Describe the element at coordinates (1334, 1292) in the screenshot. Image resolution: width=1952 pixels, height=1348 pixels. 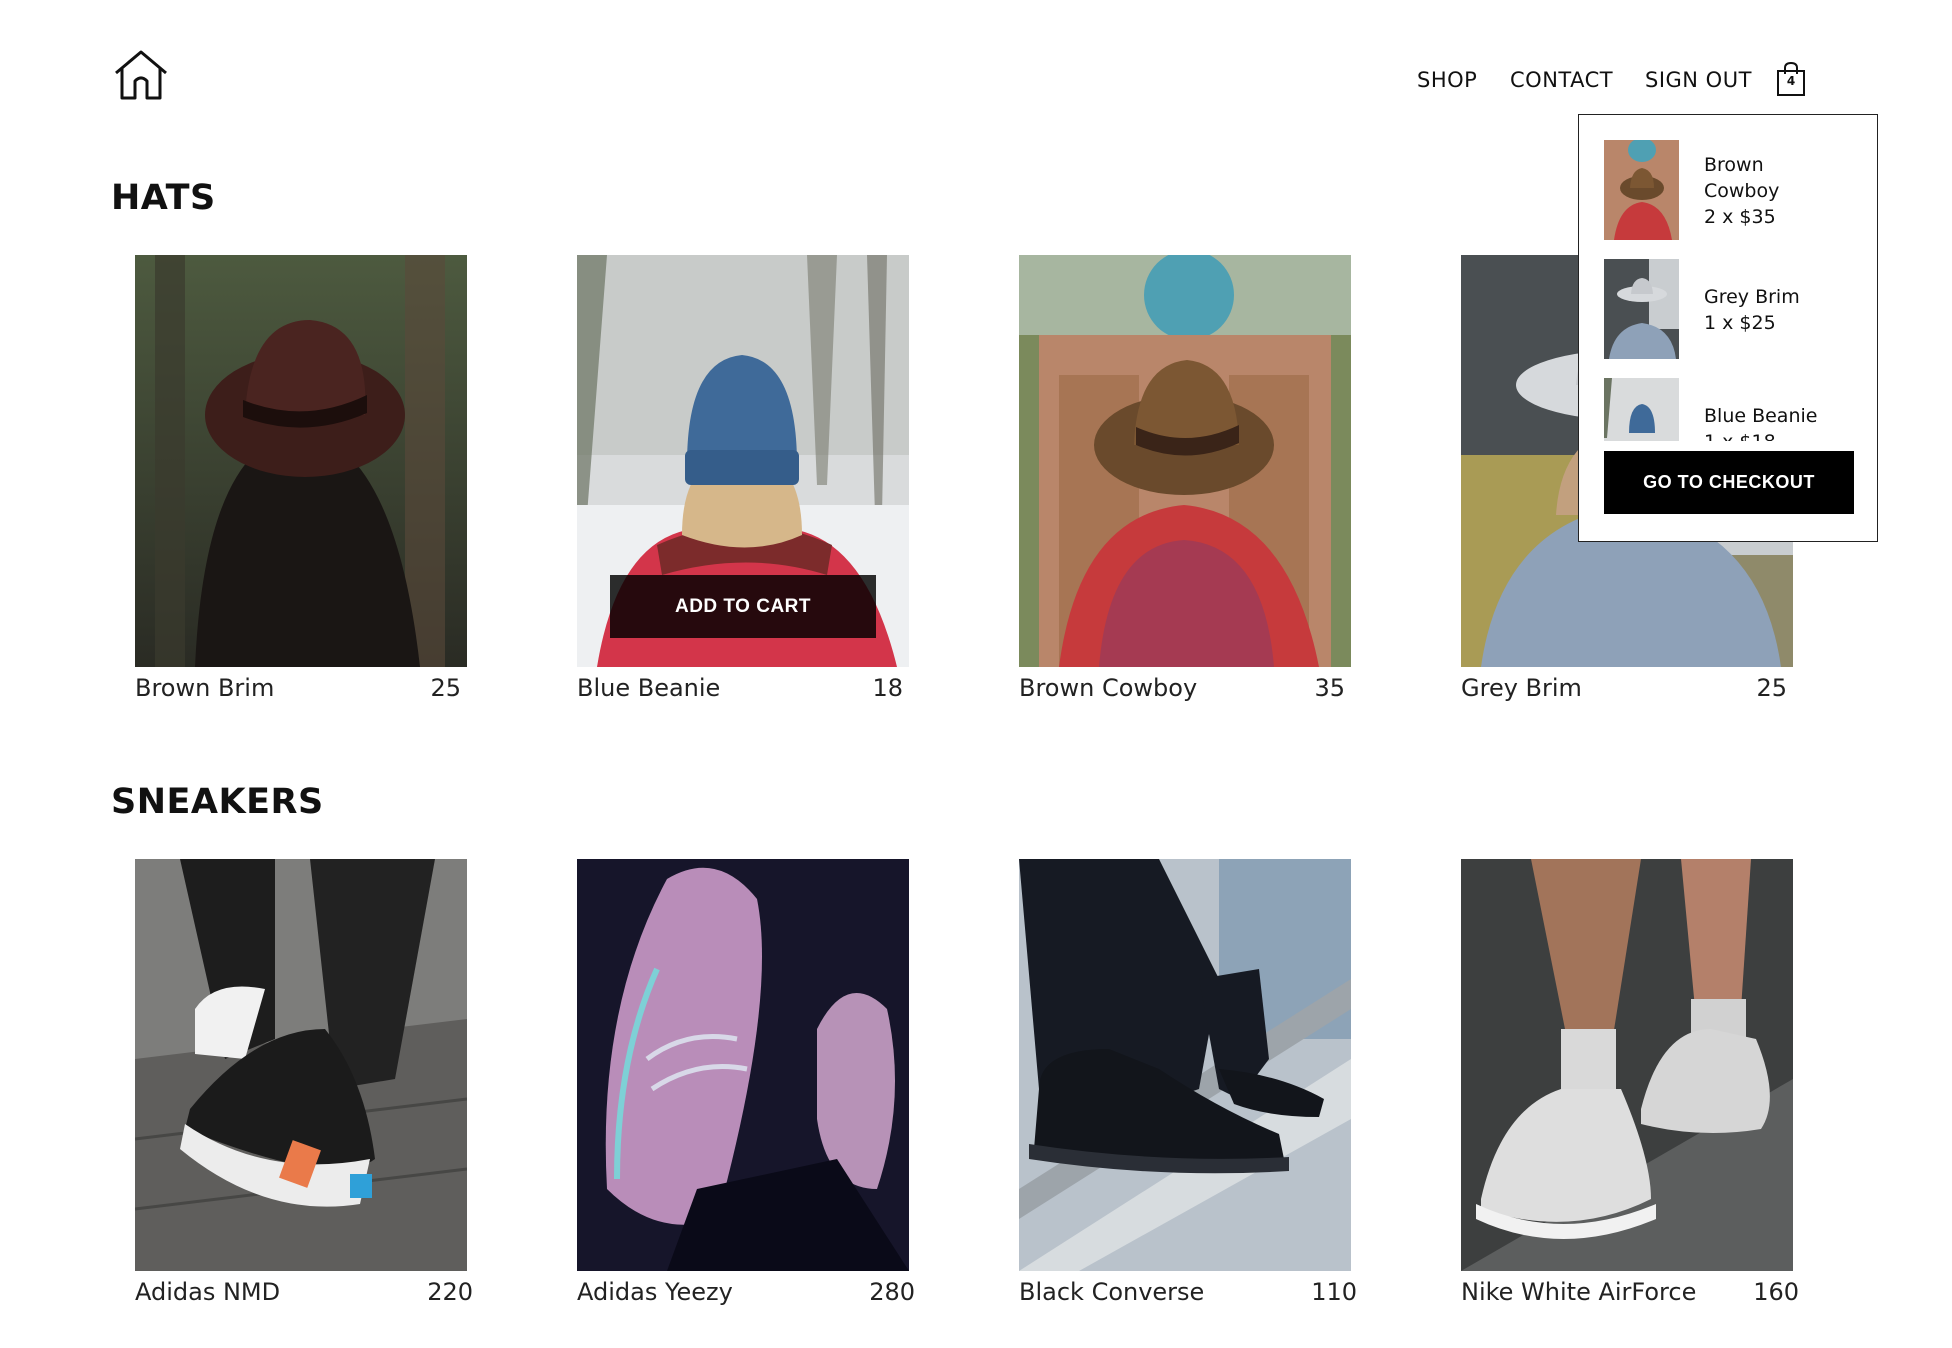
I see `product-price: 110` at that location.